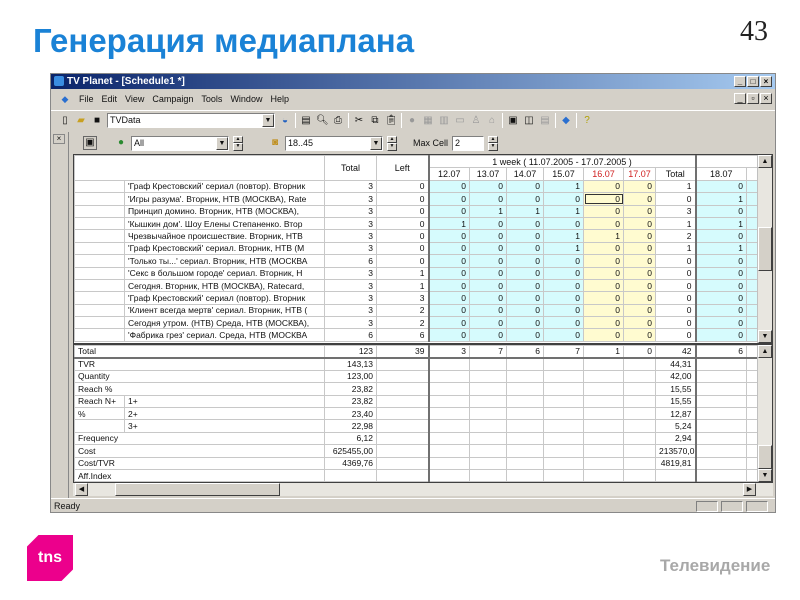 This screenshot has height=600, width=800. Describe the element at coordinates (740, 98) in the screenshot. I see `doc-minimize-button: _` at that location.